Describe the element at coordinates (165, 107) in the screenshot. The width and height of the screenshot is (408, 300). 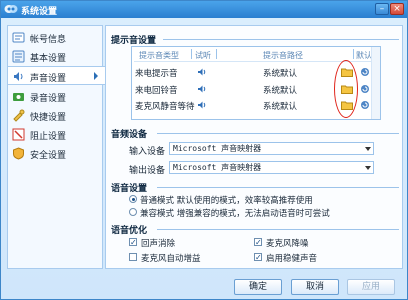
I see `sound-row-label: 麦克风静音等待` at that location.